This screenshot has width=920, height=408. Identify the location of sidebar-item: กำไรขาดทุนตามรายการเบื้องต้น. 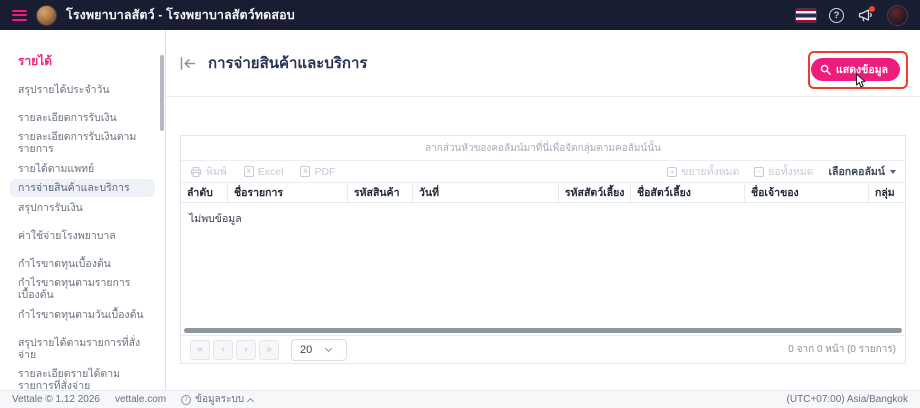
(82, 289).